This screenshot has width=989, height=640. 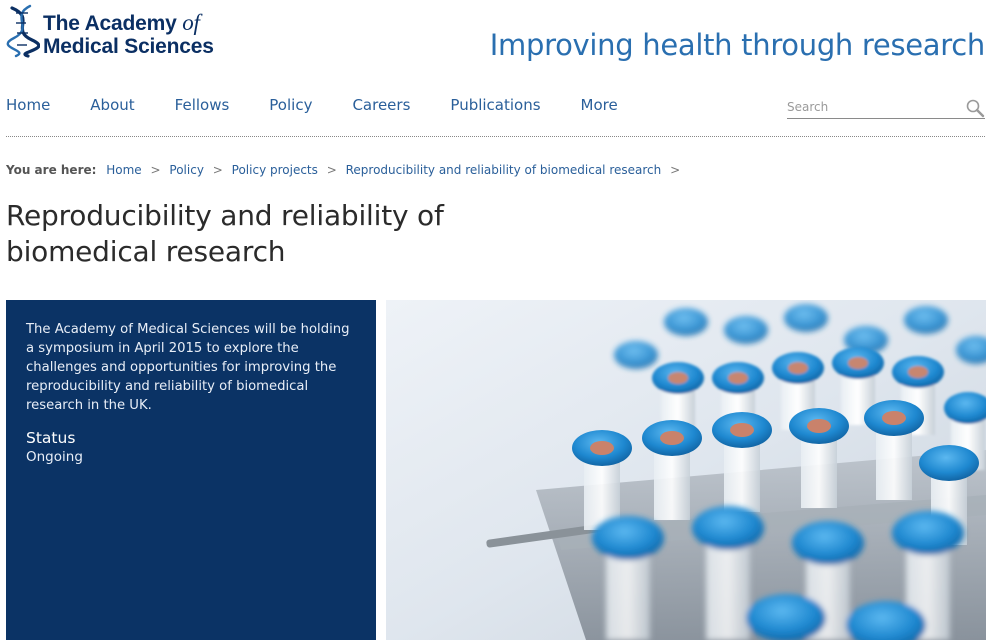 I want to click on nav-item-more: More, so click(x=599, y=107).